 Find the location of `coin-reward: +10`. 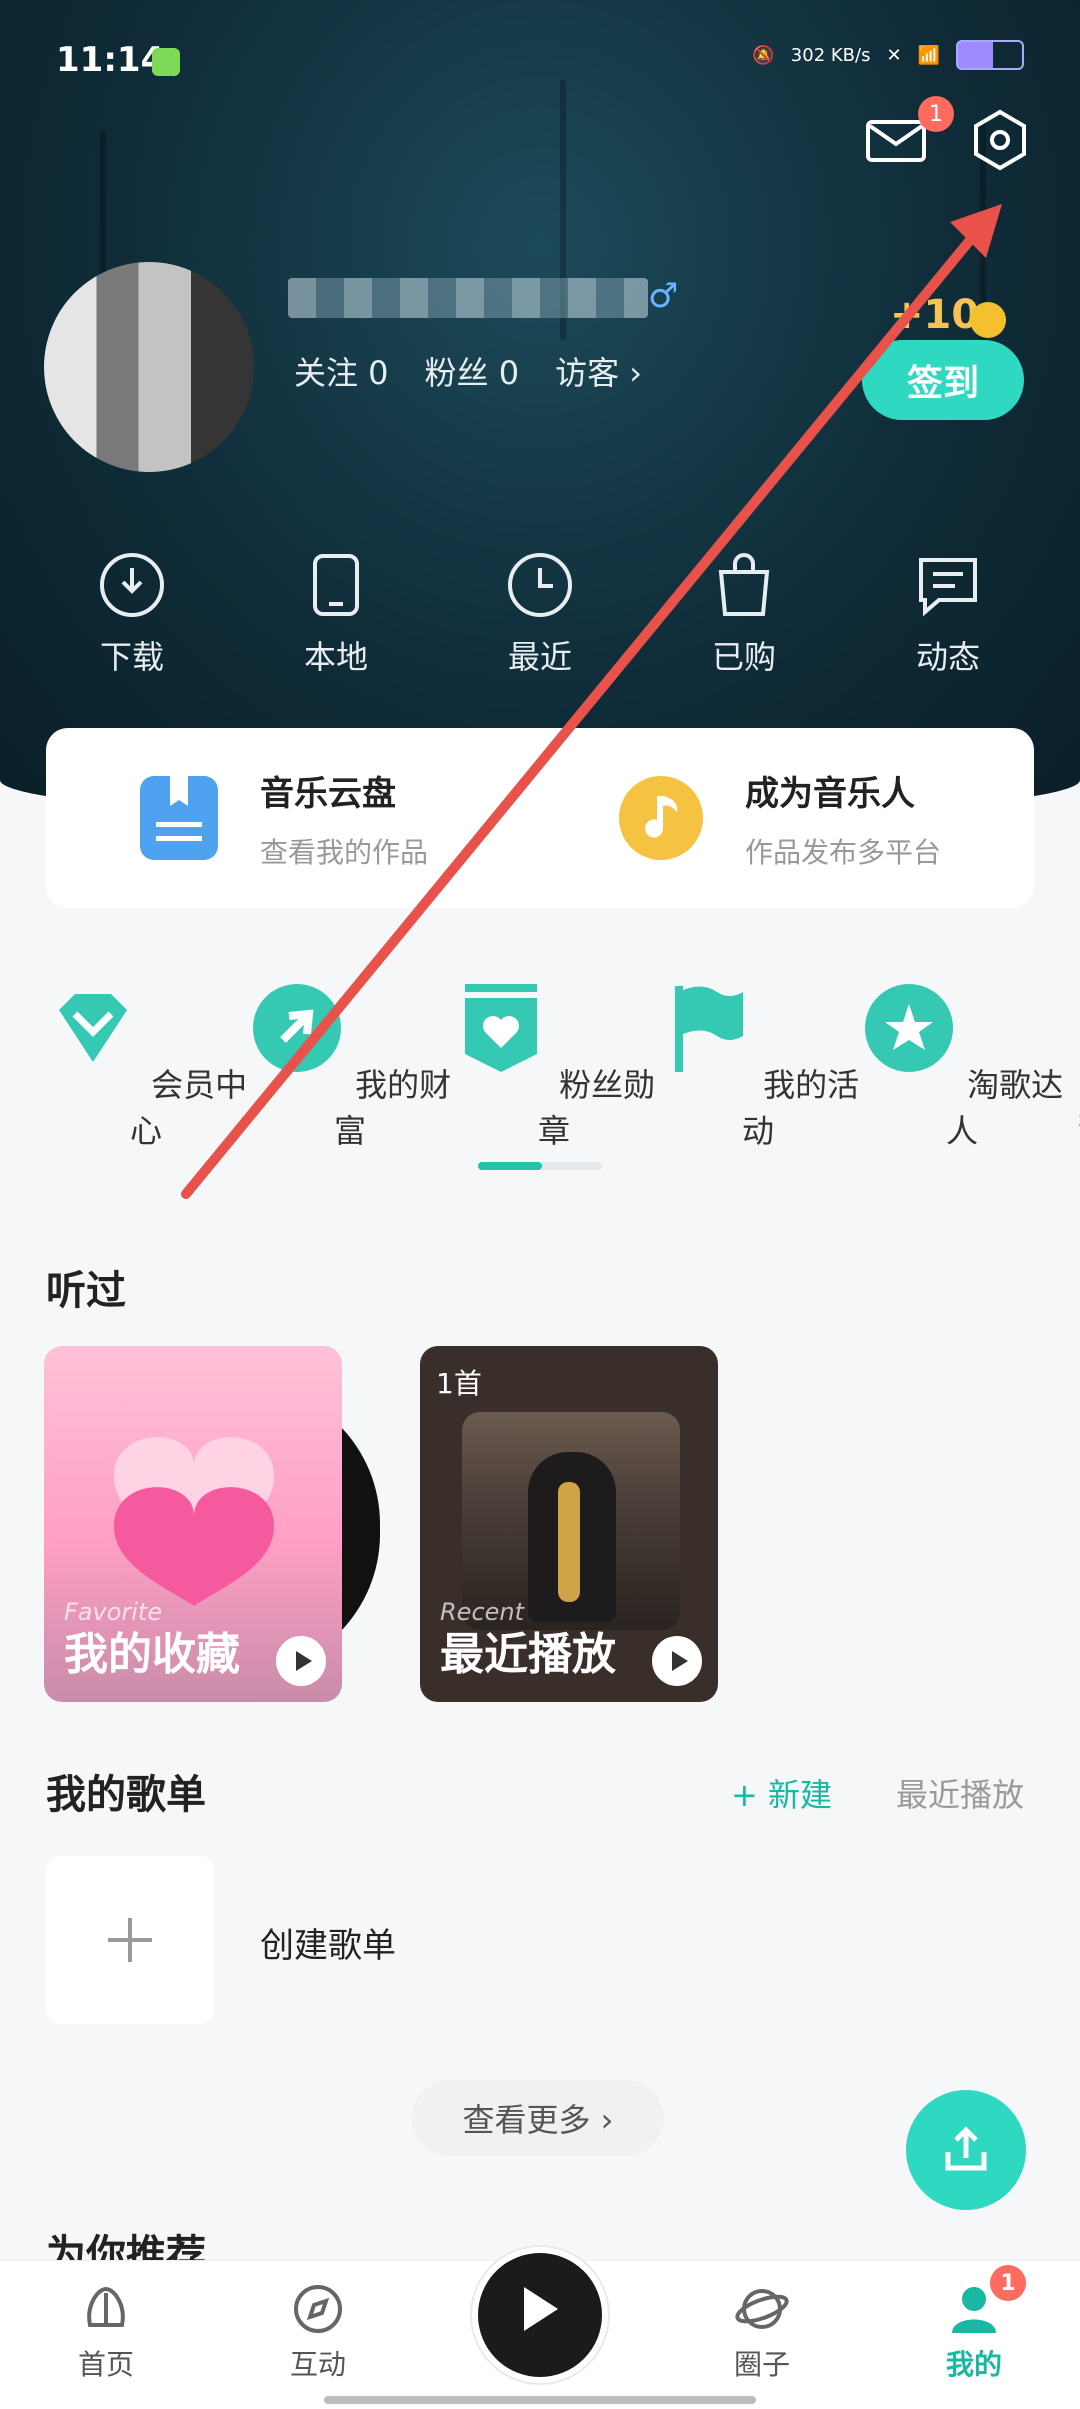

coin-reward: +10 is located at coordinates (935, 315).